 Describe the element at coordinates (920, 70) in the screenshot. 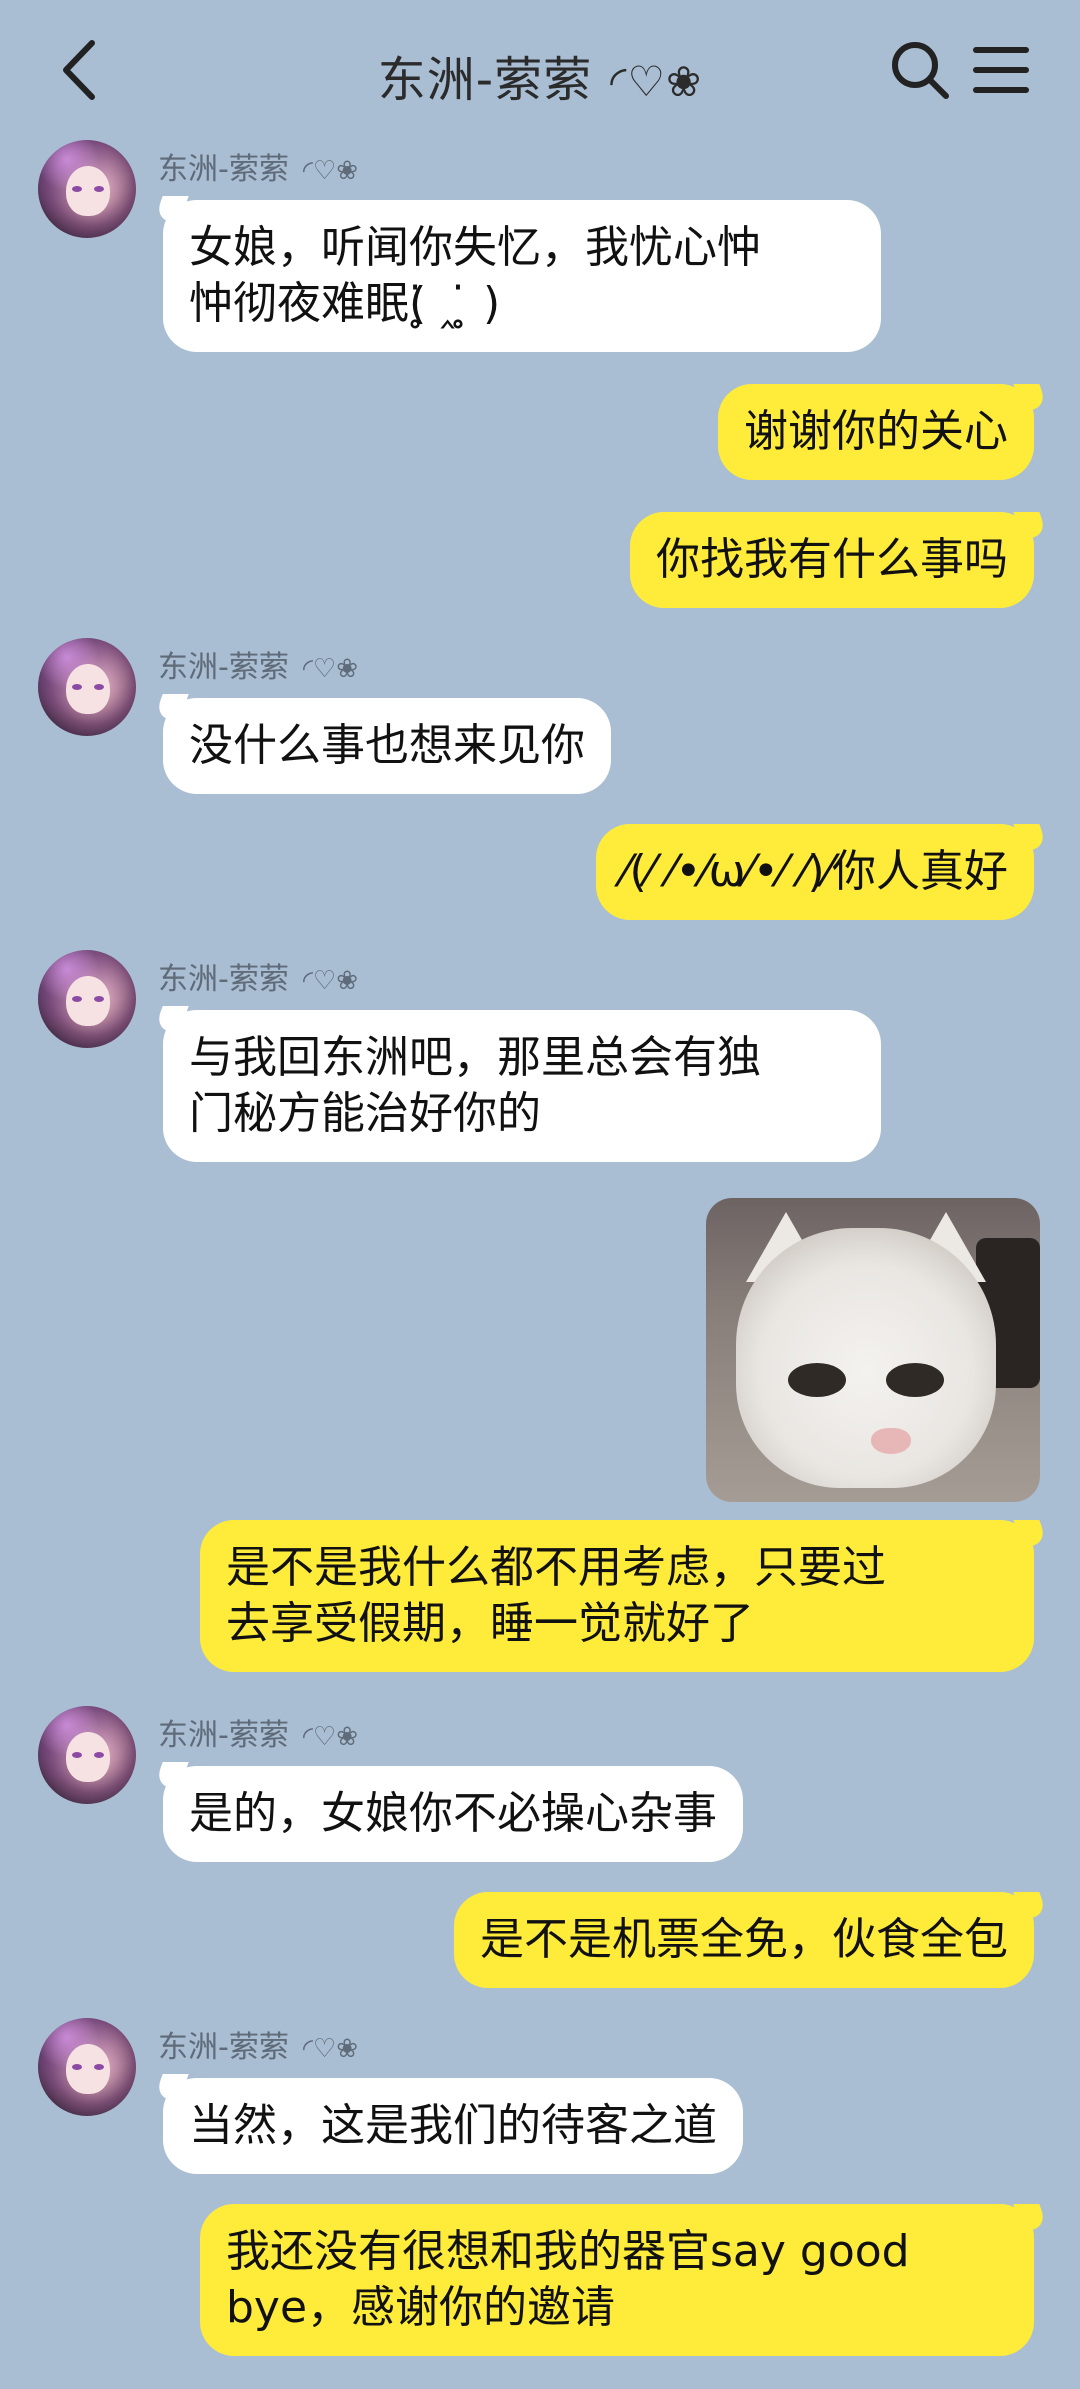

I see `search-icon` at that location.